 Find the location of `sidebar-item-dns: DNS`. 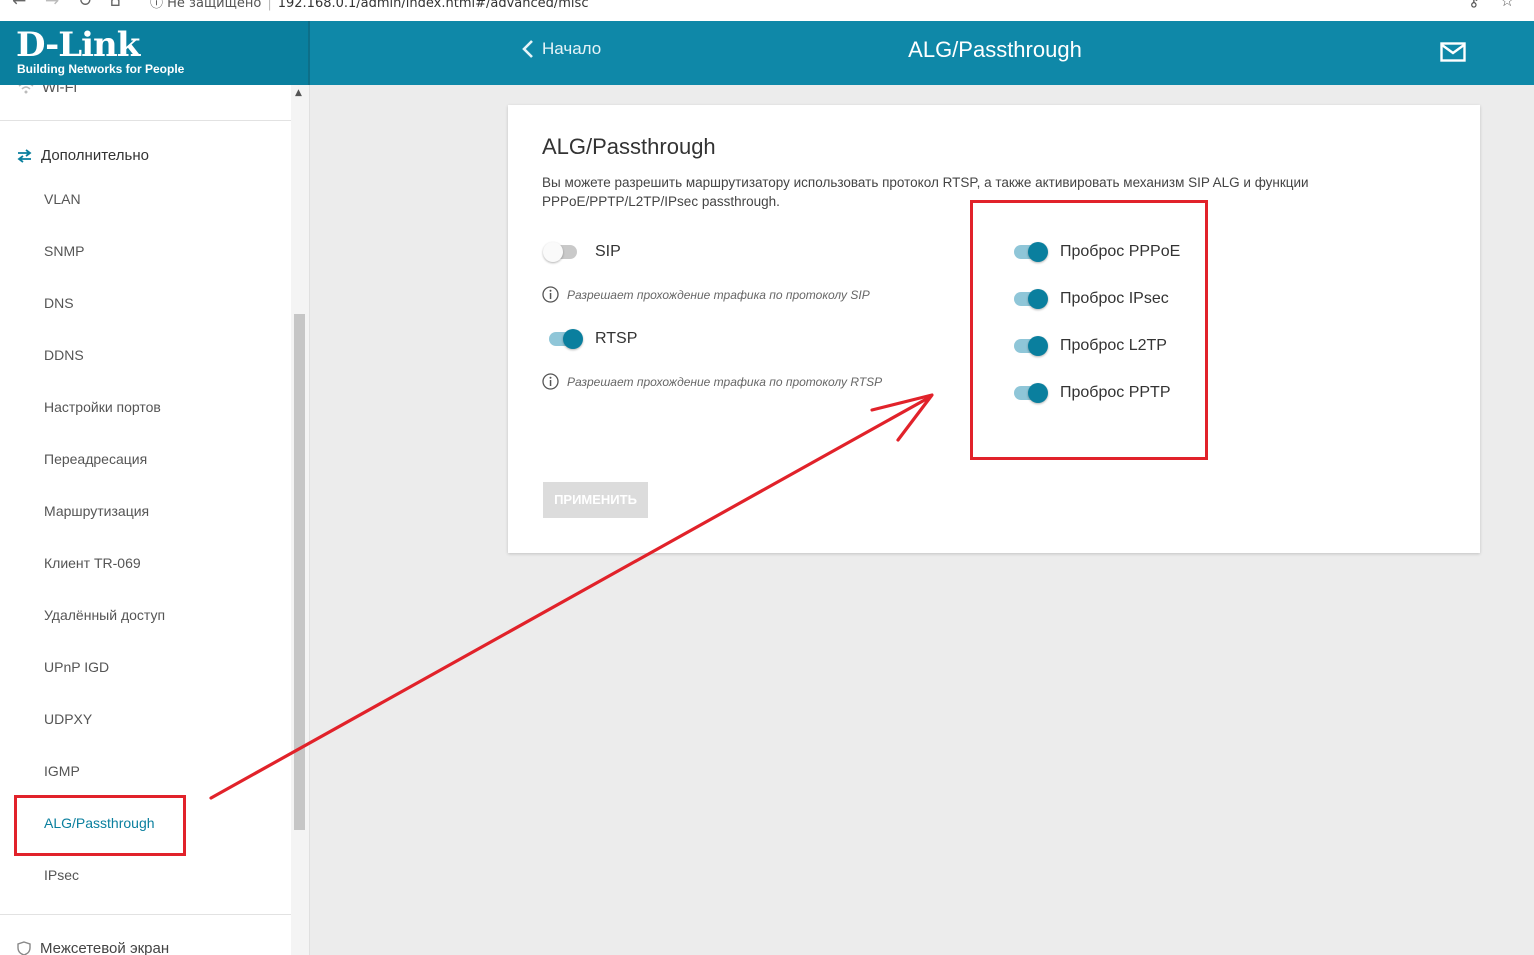

sidebar-item-dns: DNS is located at coordinates (59, 303).